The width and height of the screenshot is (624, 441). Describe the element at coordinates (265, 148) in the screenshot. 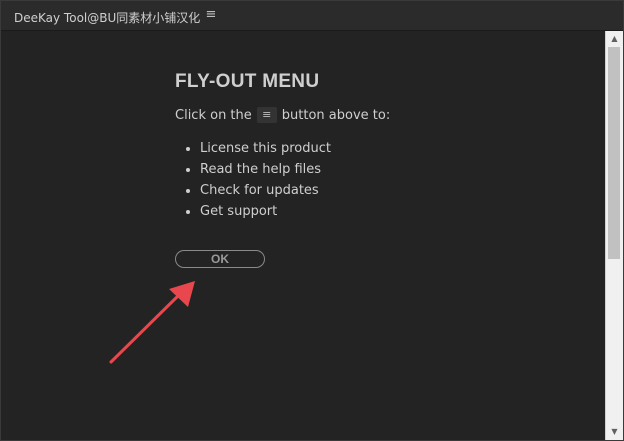

I see `list-item: License this product` at that location.